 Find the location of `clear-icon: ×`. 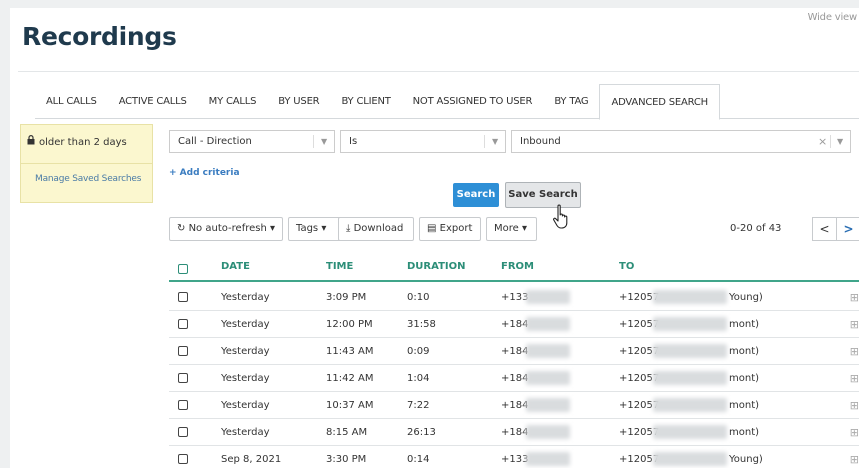

clear-icon: × is located at coordinates (822, 141).